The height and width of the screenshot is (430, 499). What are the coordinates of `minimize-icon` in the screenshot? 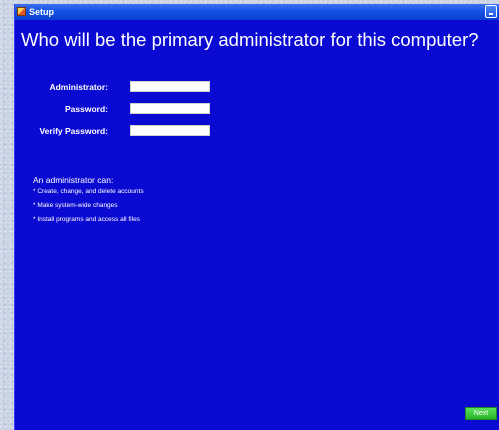 It's located at (491, 11).